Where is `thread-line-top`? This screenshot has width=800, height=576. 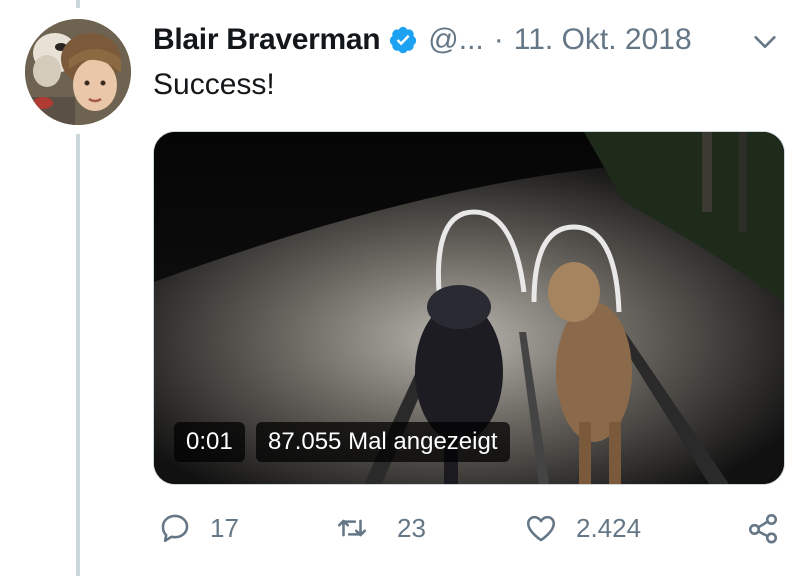
thread-line-top is located at coordinates (78, 4).